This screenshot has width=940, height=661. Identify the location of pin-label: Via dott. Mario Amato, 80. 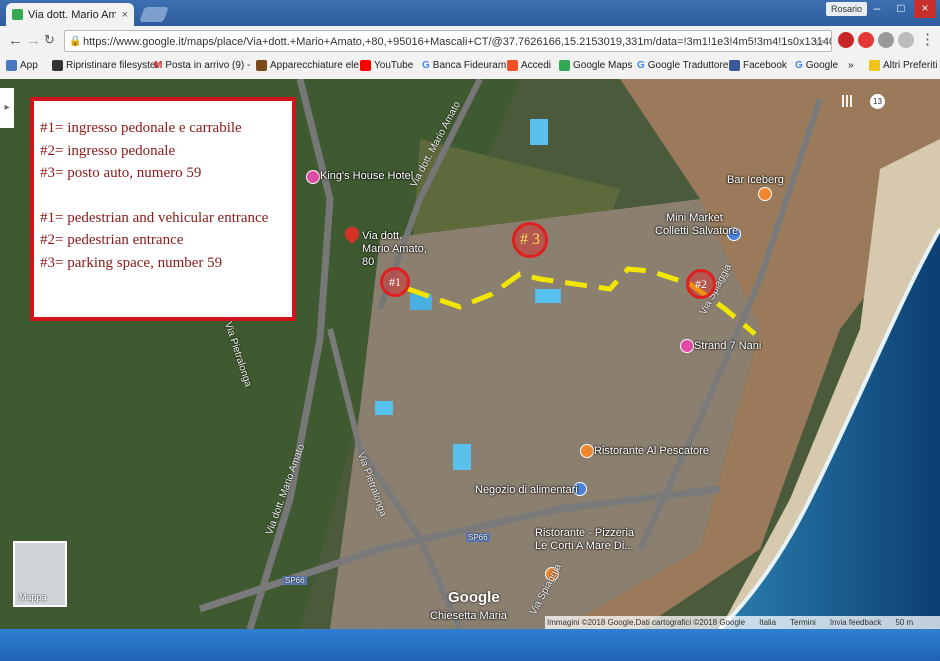
(397, 249).